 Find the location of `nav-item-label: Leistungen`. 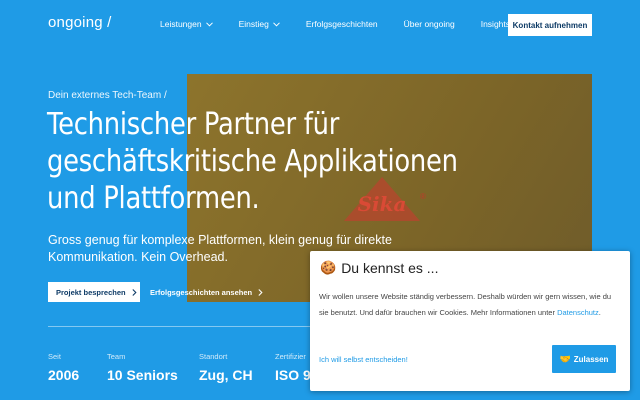

nav-item-label: Leistungen is located at coordinates (181, 24).